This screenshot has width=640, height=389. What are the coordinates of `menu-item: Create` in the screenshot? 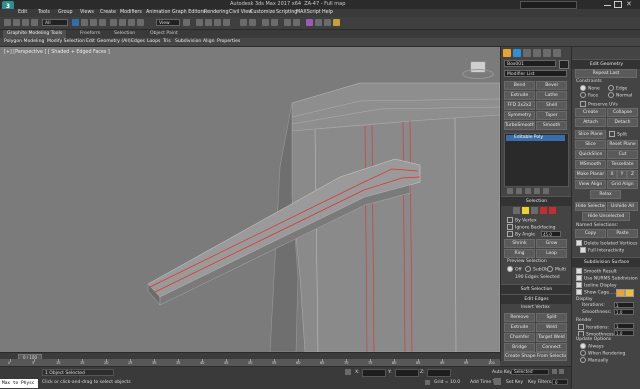 It's located at (108, 12).